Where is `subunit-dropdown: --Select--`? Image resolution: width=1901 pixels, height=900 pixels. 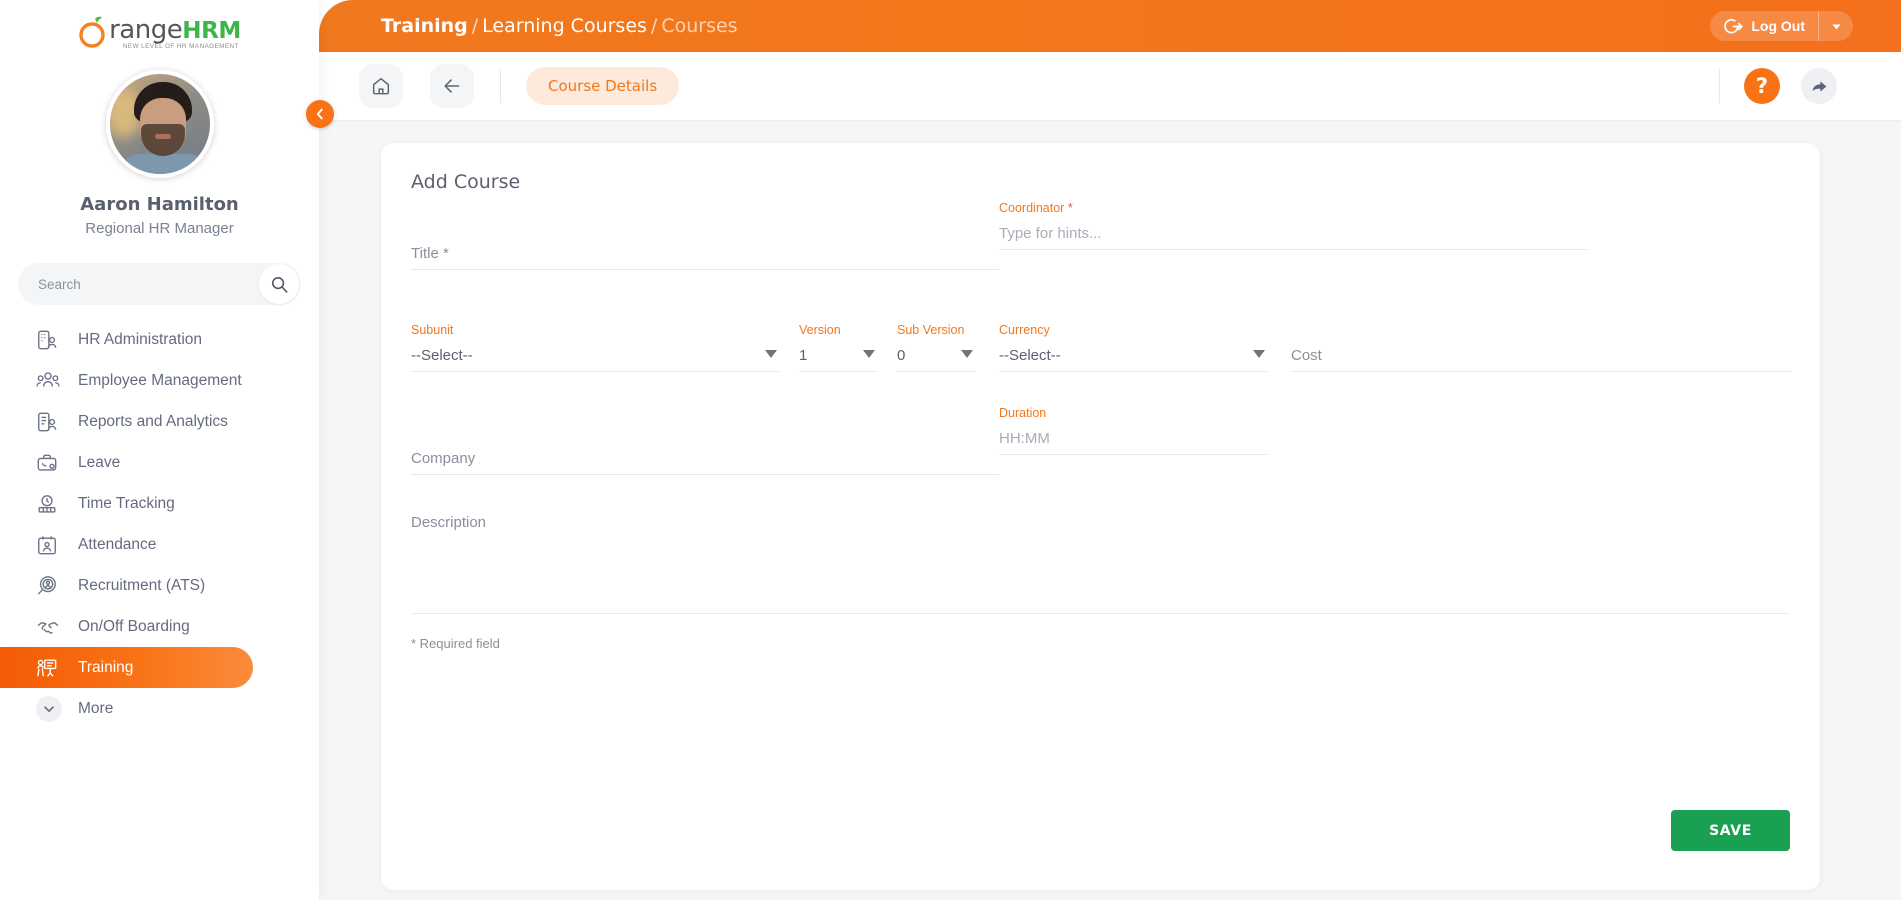 subunit-dropdown: --Select-- is located at coordinates (595, 355).